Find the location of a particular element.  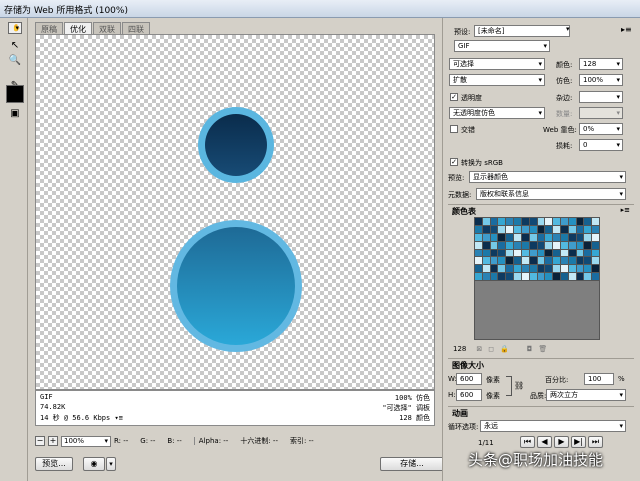

reduction-select: 可选择 is located at coordinates (497, 64).